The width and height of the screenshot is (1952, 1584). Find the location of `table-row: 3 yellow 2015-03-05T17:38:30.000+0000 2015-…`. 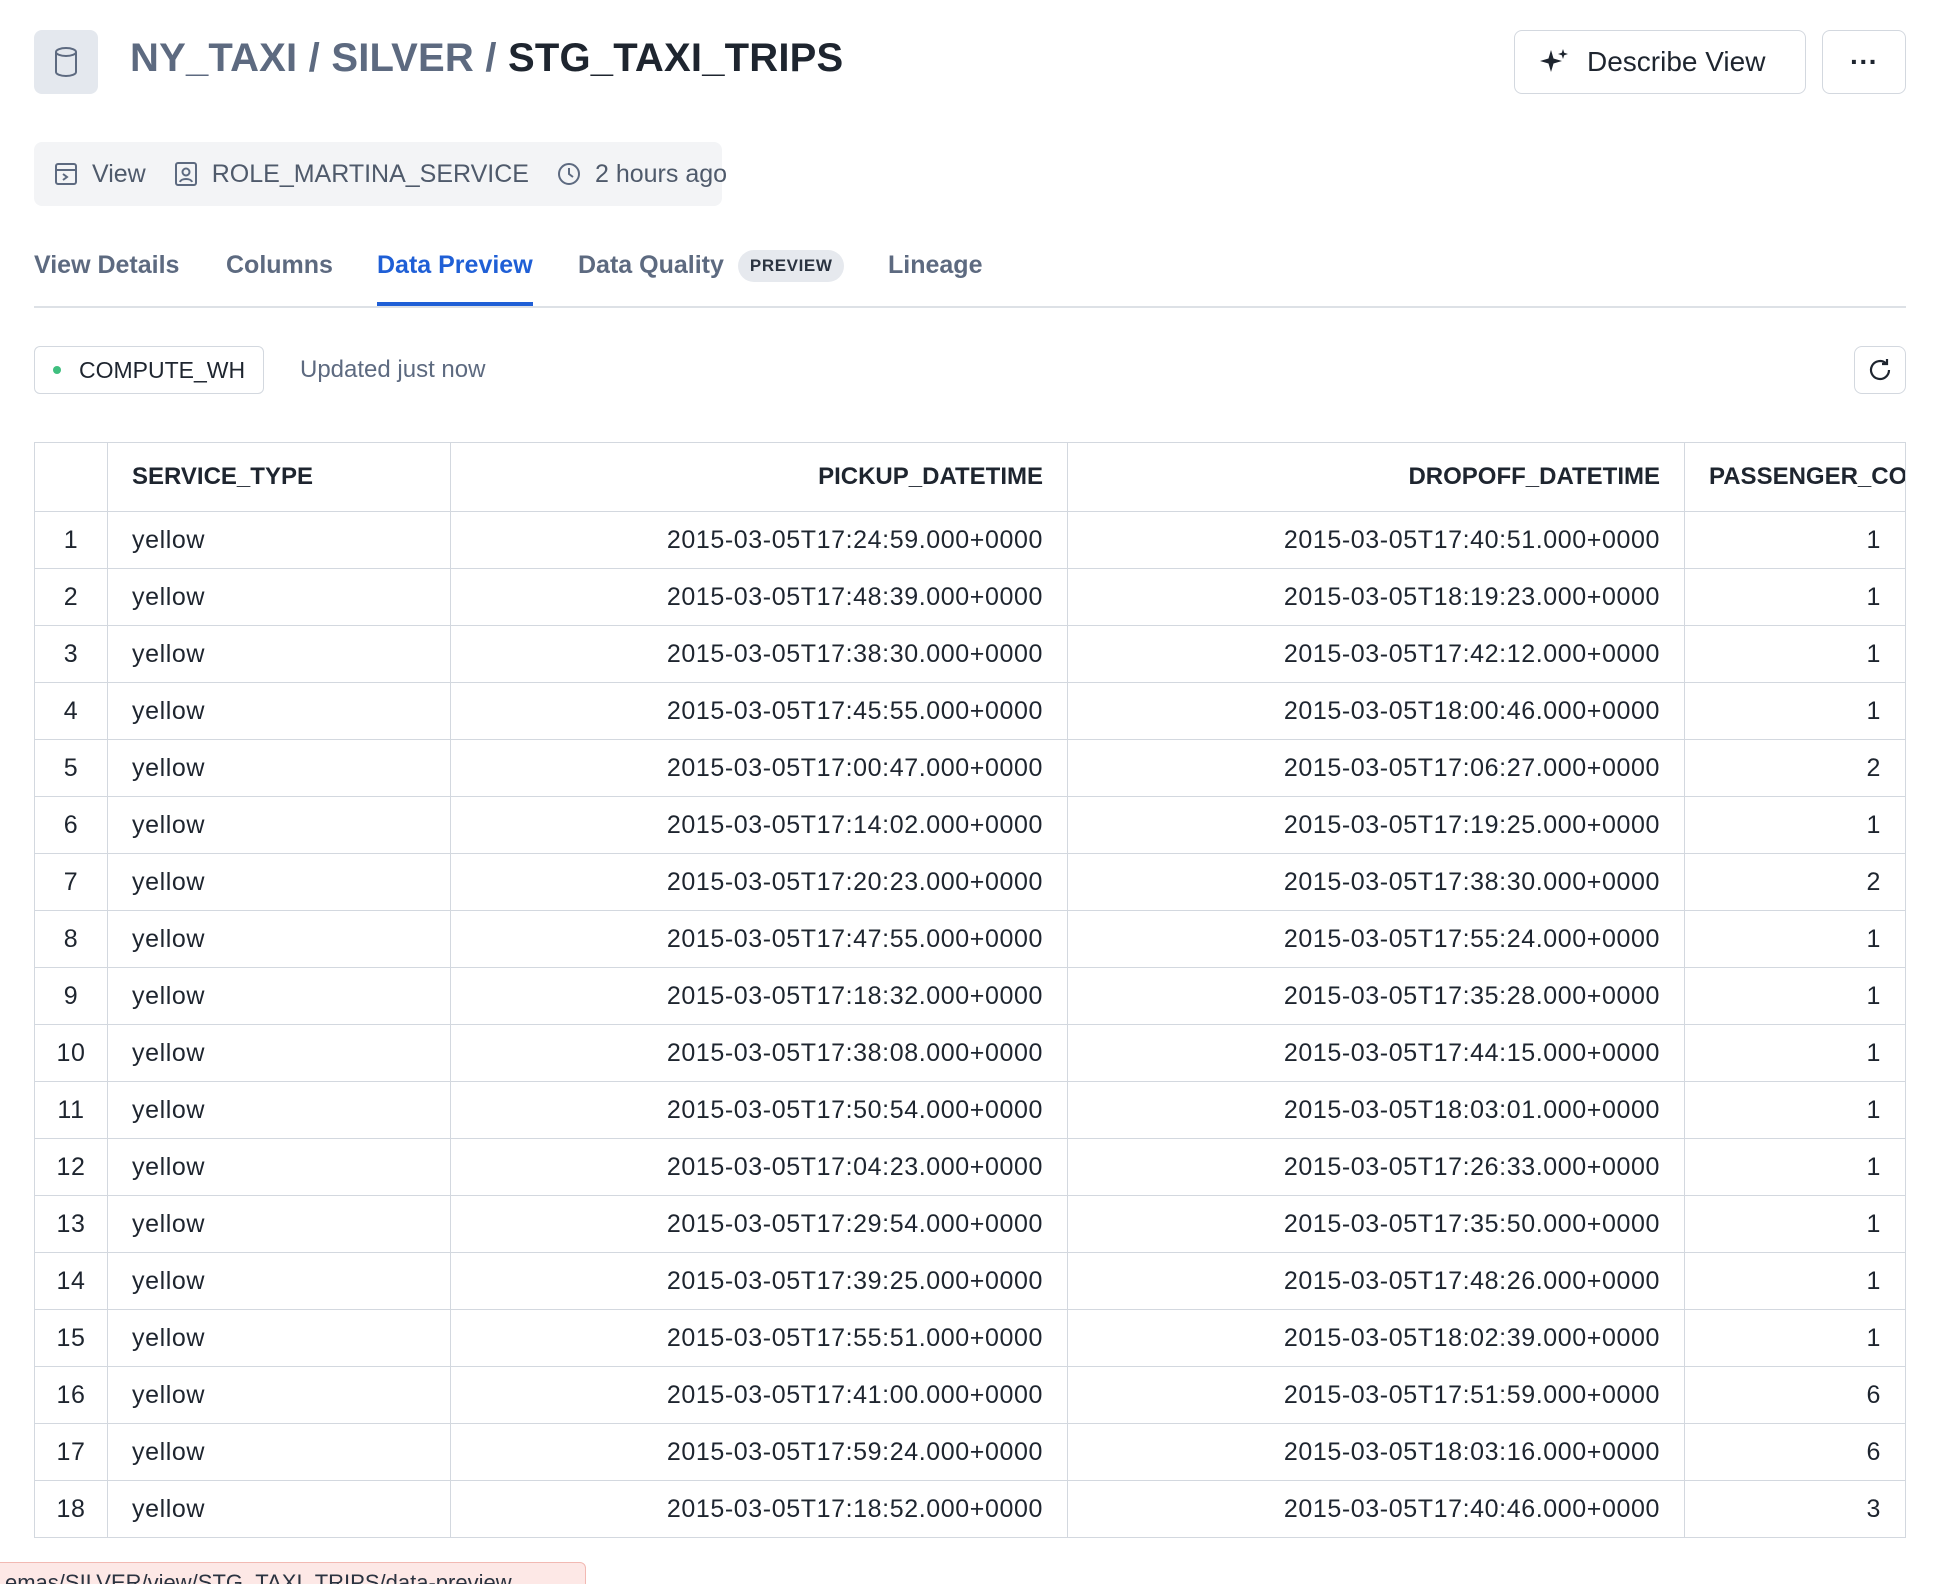

table-row: 3 yellow 2015-03-05T17:38:30.000+0000 2015-… is located at coordinates (970, 654).